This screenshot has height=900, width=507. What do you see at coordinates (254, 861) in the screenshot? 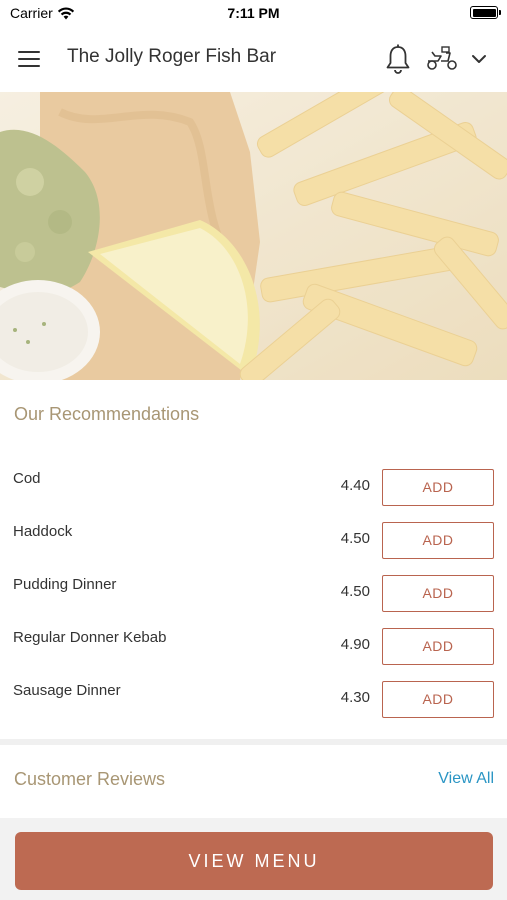
I see `view-menu-button: VIEW MENU` at bounding box center [254, 861].